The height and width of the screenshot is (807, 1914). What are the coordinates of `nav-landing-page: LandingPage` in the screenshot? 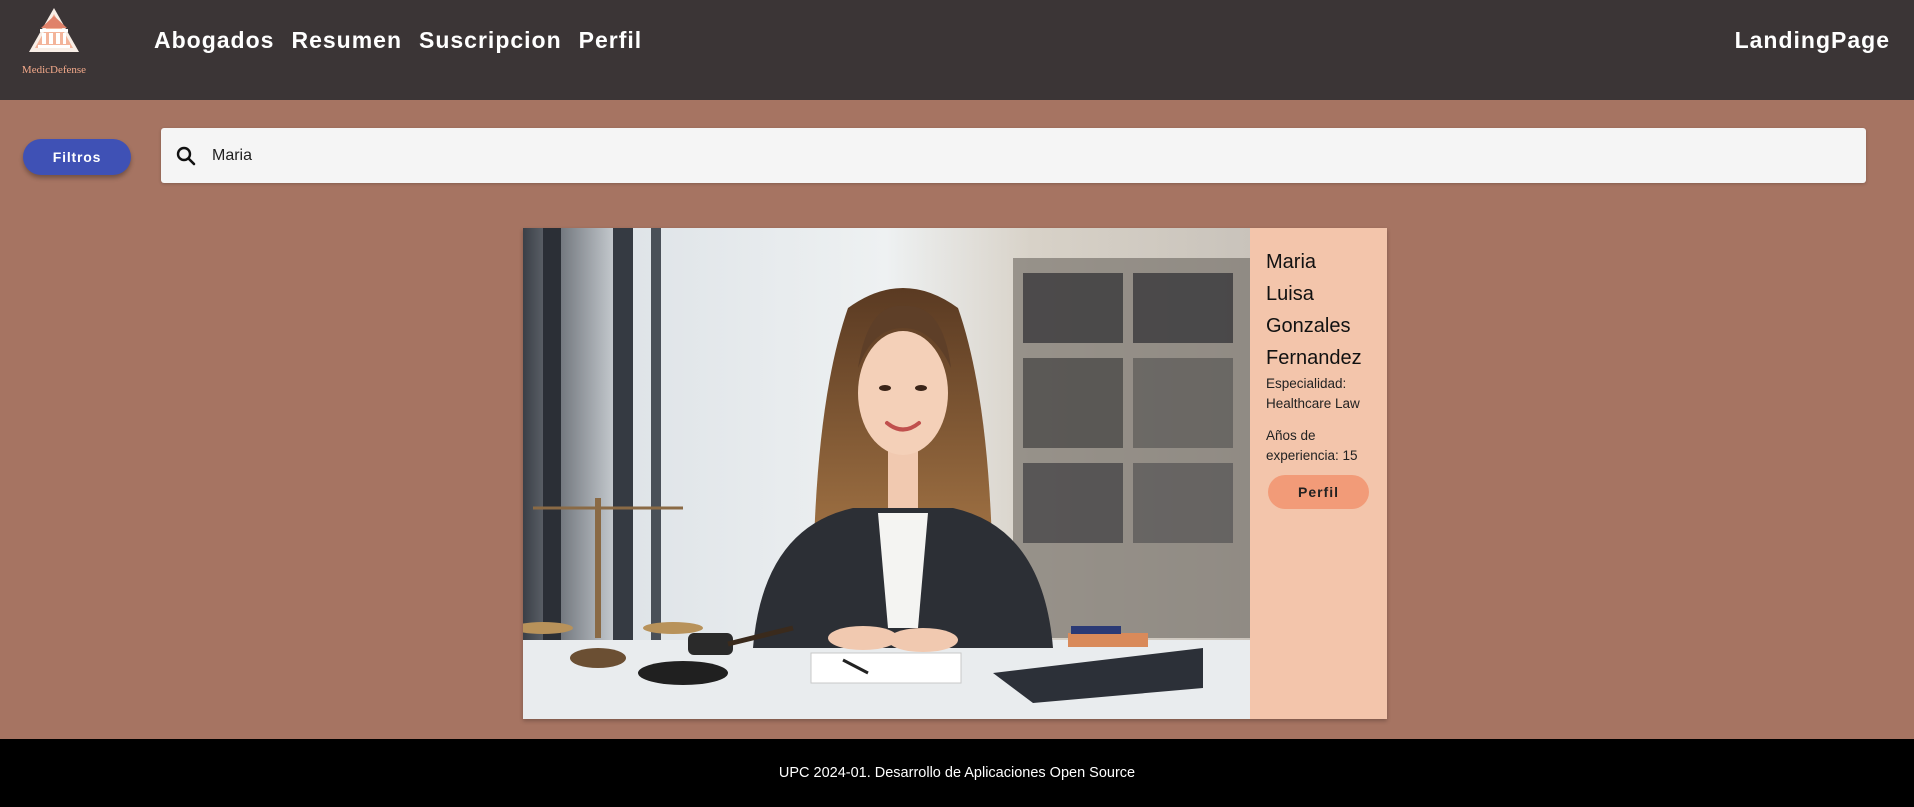 It's located at (1812, 40).